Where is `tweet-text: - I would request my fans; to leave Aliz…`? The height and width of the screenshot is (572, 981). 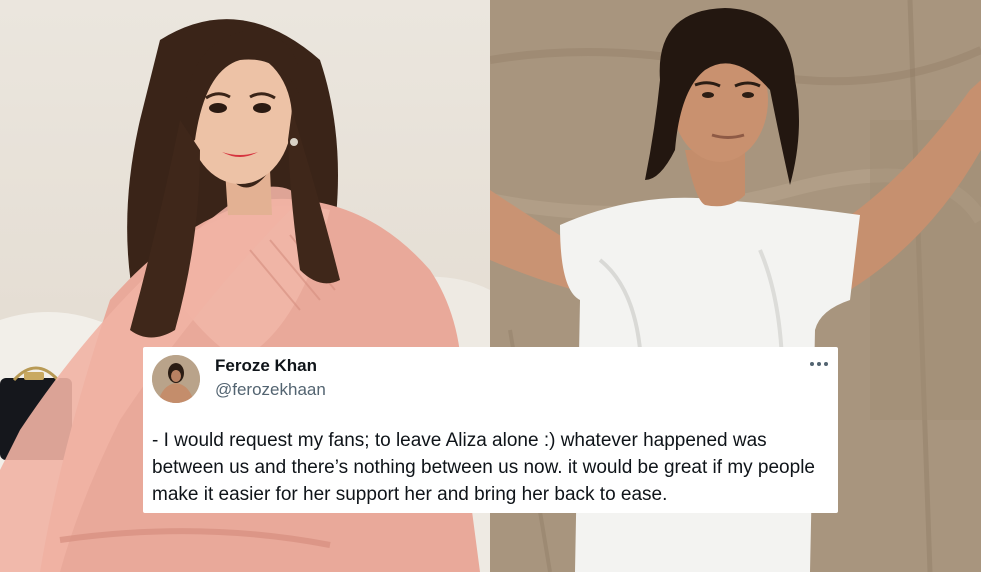
tweet-text: - I would request my fans; to leave Aliz… is located at coordinates (483, 467).